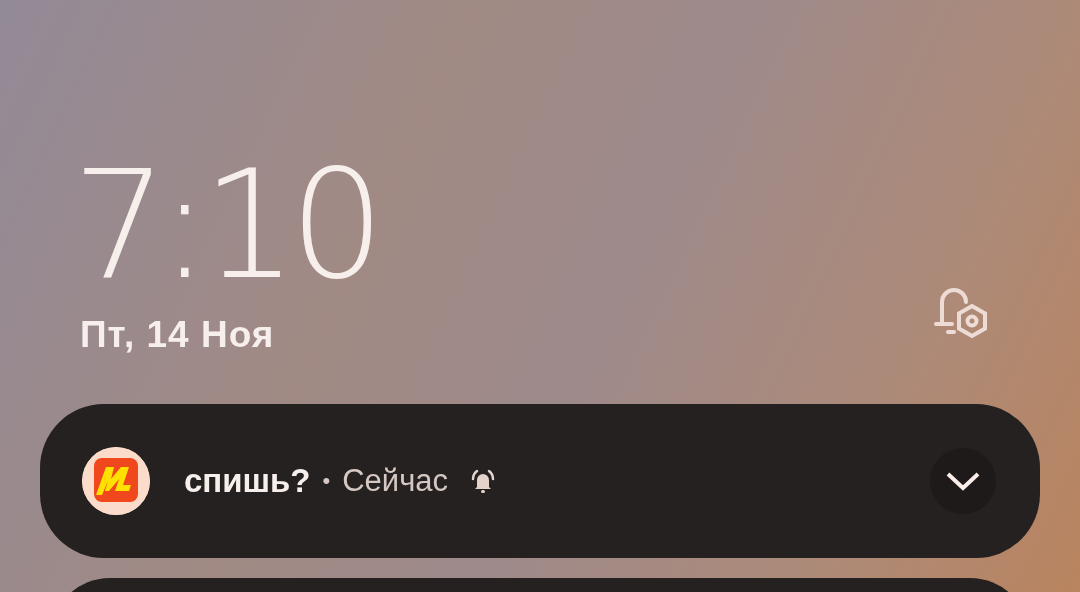  I want to click on clock-date: Пт, 14 Ноя, so click(178, 335).